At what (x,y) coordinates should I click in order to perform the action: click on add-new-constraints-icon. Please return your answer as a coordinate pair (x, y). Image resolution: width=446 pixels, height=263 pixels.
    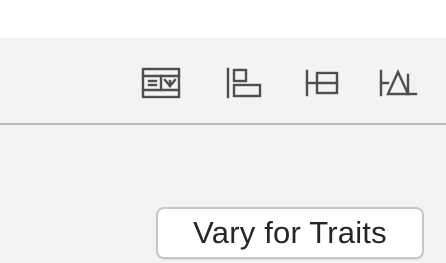
    Looking at the image, I should click on (322, 83).